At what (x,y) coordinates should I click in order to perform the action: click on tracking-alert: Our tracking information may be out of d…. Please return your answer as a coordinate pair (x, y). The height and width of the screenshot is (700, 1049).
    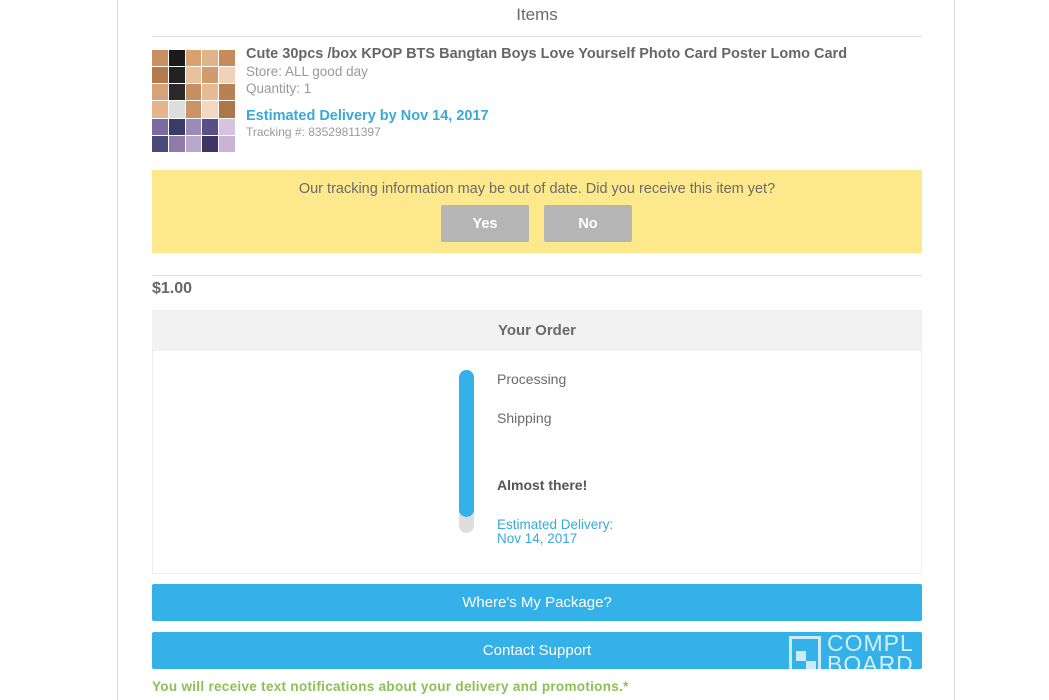
    Looking at the image, I should click on (537, 211).